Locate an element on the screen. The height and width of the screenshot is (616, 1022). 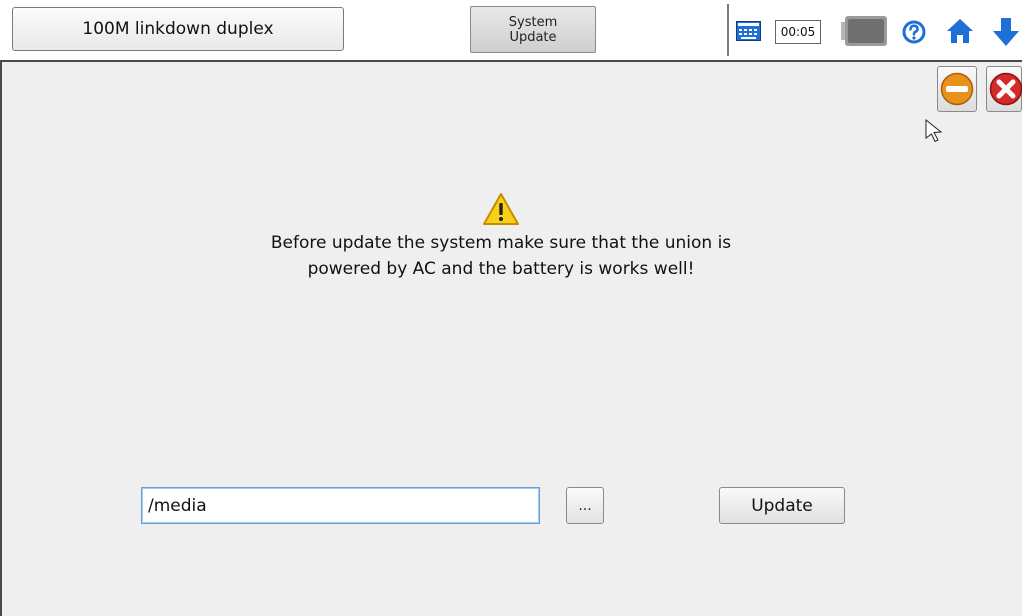
warning-icon is located at coordinates (501, 209).